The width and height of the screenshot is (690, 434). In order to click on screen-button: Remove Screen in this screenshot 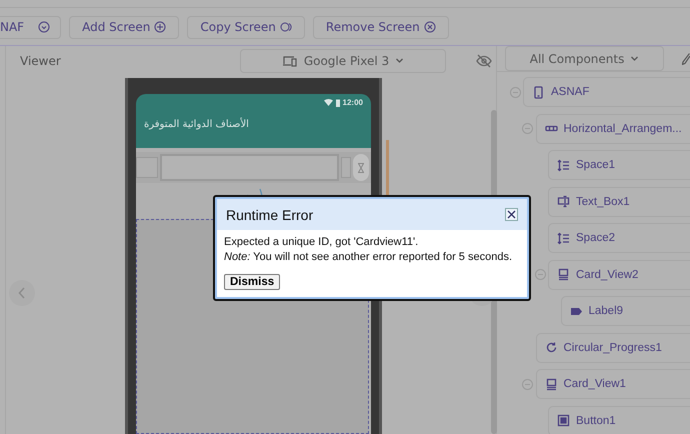, I will do `click(380, 27)`.